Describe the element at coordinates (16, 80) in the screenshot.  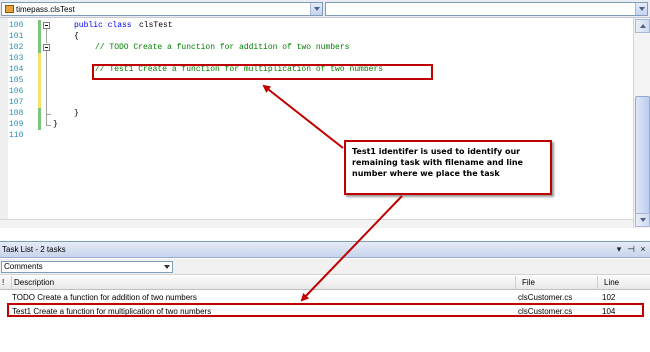
I see `line-number: 105` at that location.